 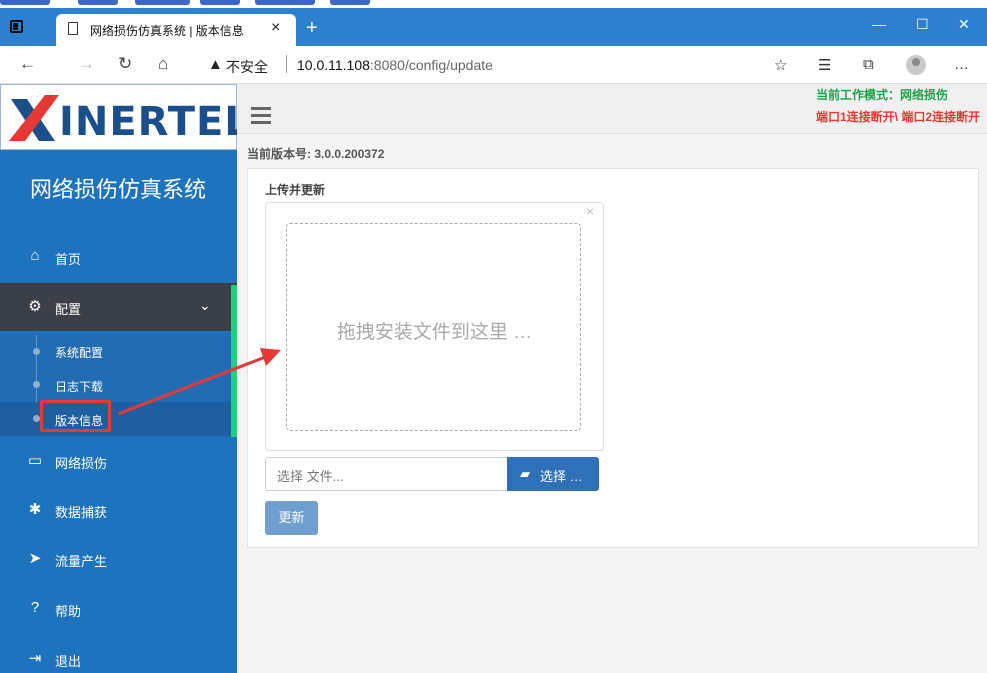 I want to click on sidebar-item-help: ? 帮助, so click(x=118, y=609).